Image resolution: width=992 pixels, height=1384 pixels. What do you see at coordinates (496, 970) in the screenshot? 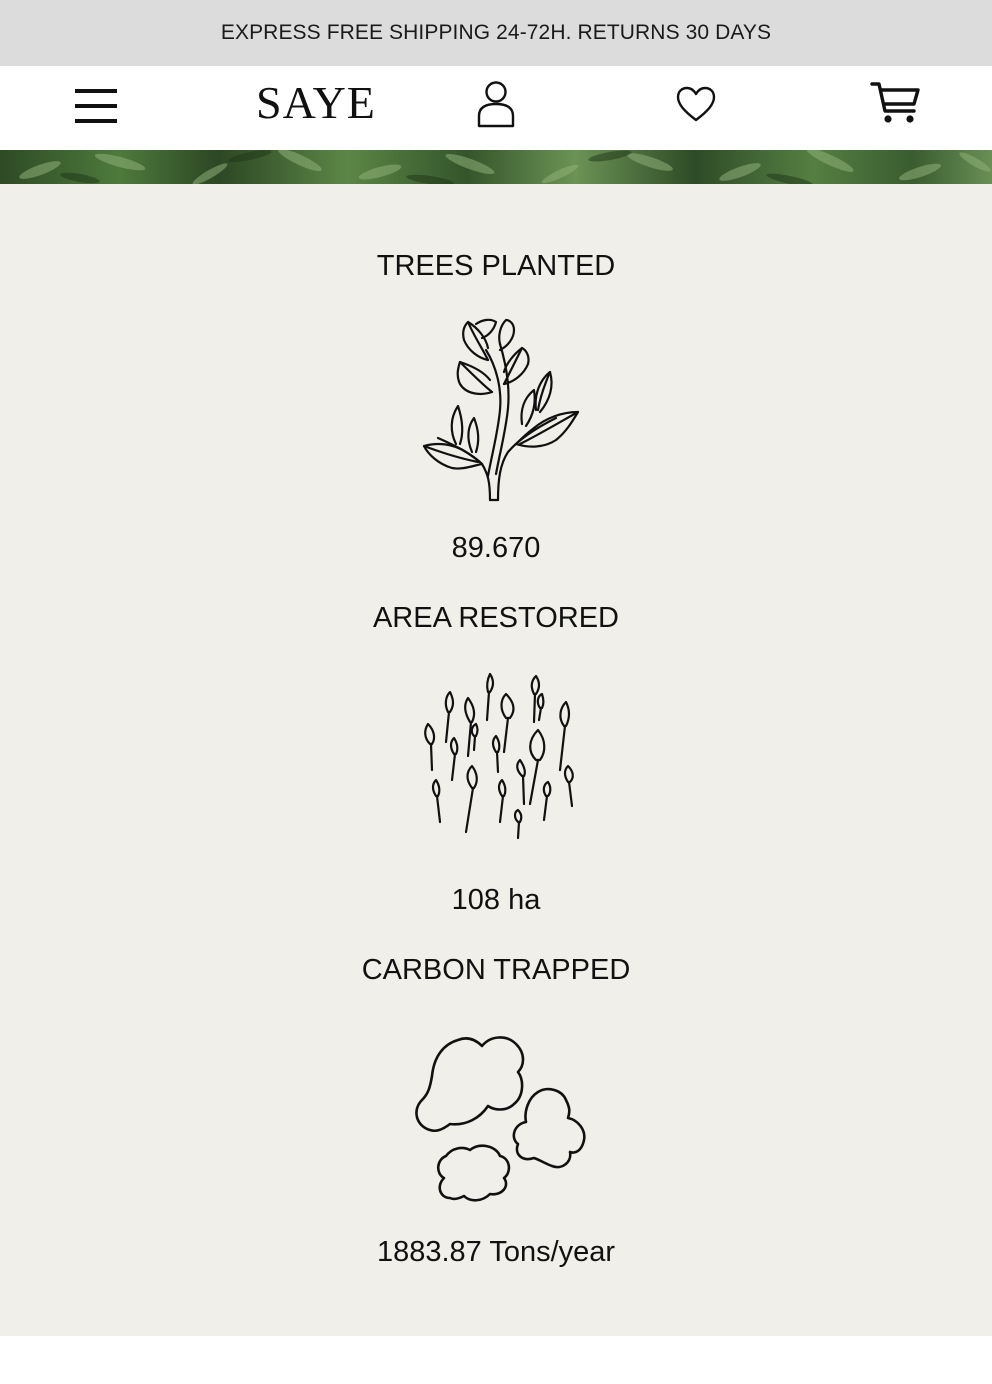
I see `carbon-trapped-title: CARBON TRAPPED` at bounding box center [496, 970].